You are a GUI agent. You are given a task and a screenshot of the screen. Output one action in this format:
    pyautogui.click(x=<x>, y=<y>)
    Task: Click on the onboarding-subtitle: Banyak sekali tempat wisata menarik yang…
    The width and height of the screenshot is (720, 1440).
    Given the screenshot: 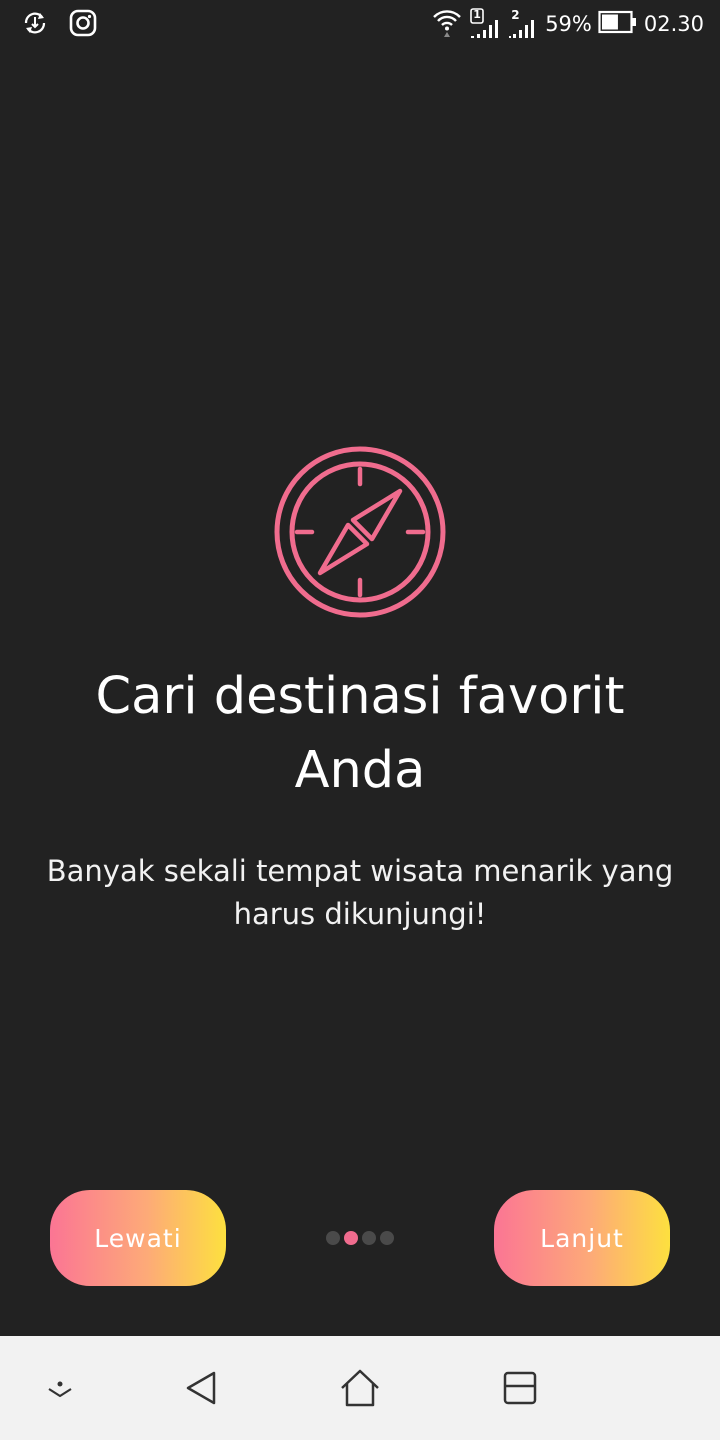 What is the action you would take?
    pyautogui.click(x=360, y=892)
    